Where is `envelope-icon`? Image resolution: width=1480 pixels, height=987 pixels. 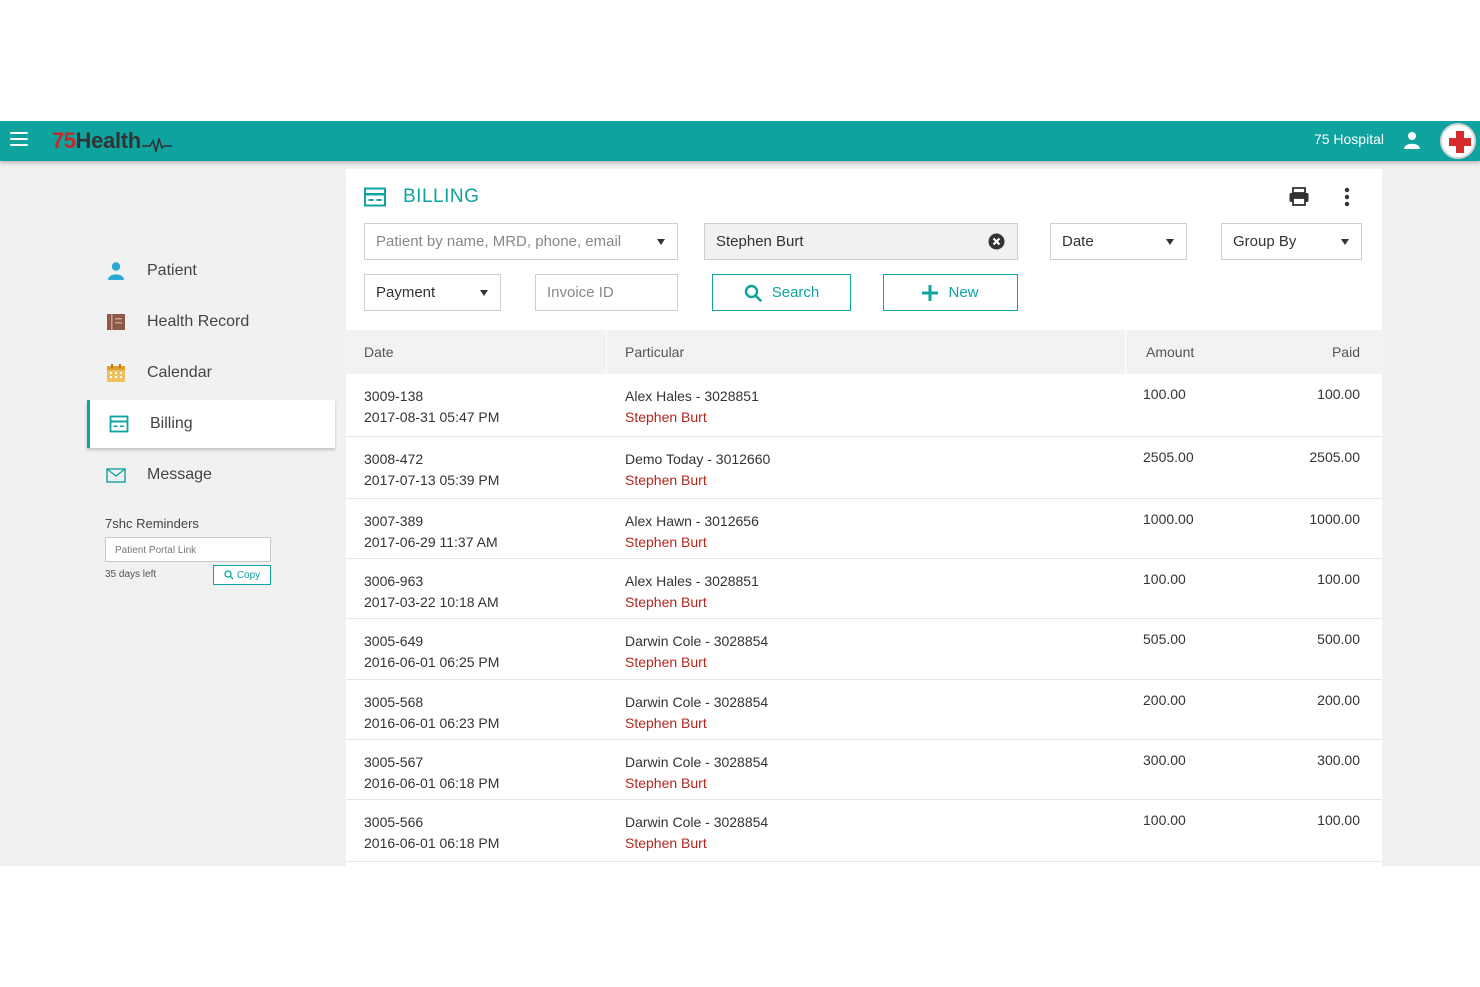 envelope-icon is located at coordinates (116, 475).